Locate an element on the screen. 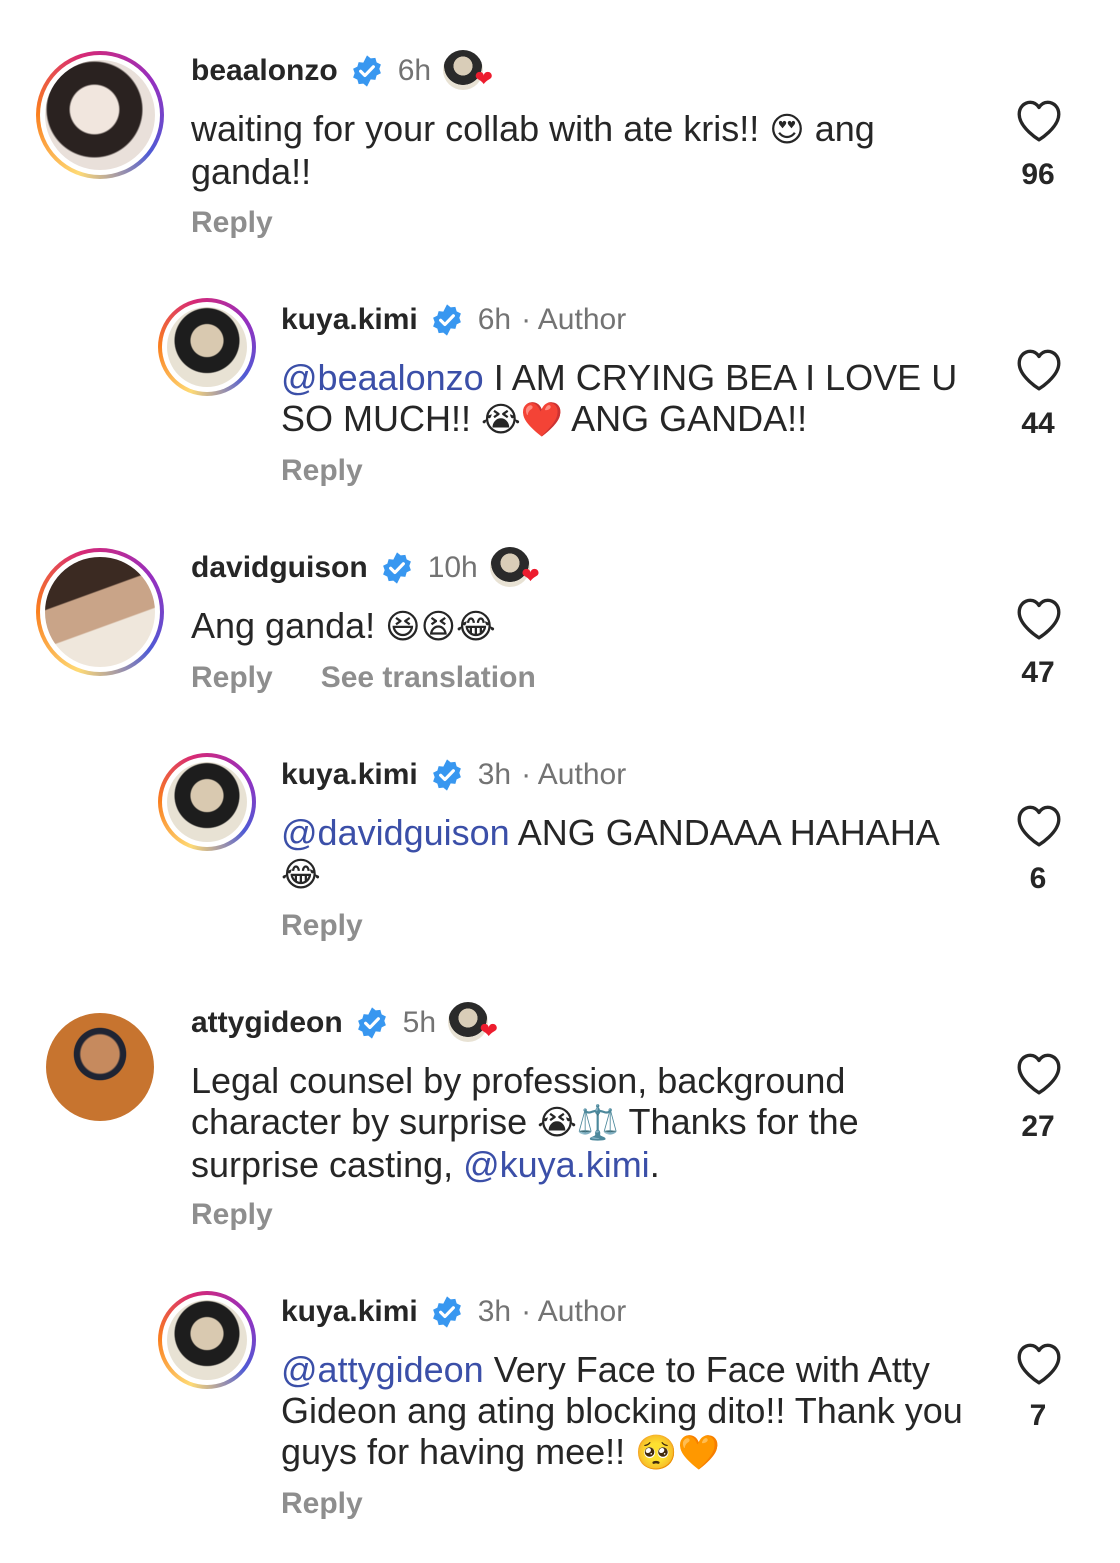 The height and width of the screenshot is (1563, 1120). mention-link: @attygideon is located at coordinates (382, 1369).